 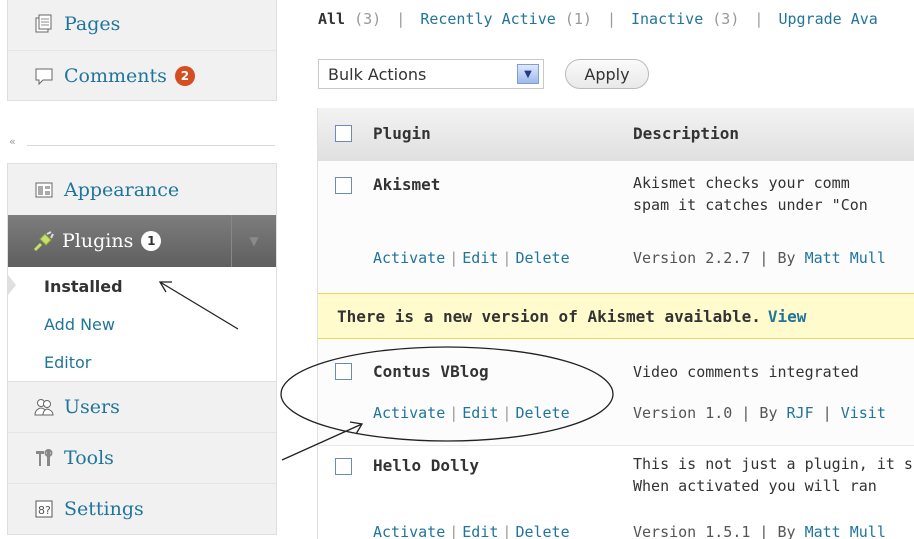 I want to click on chevron-down-icon: ▼, so click(x=528, y=74).